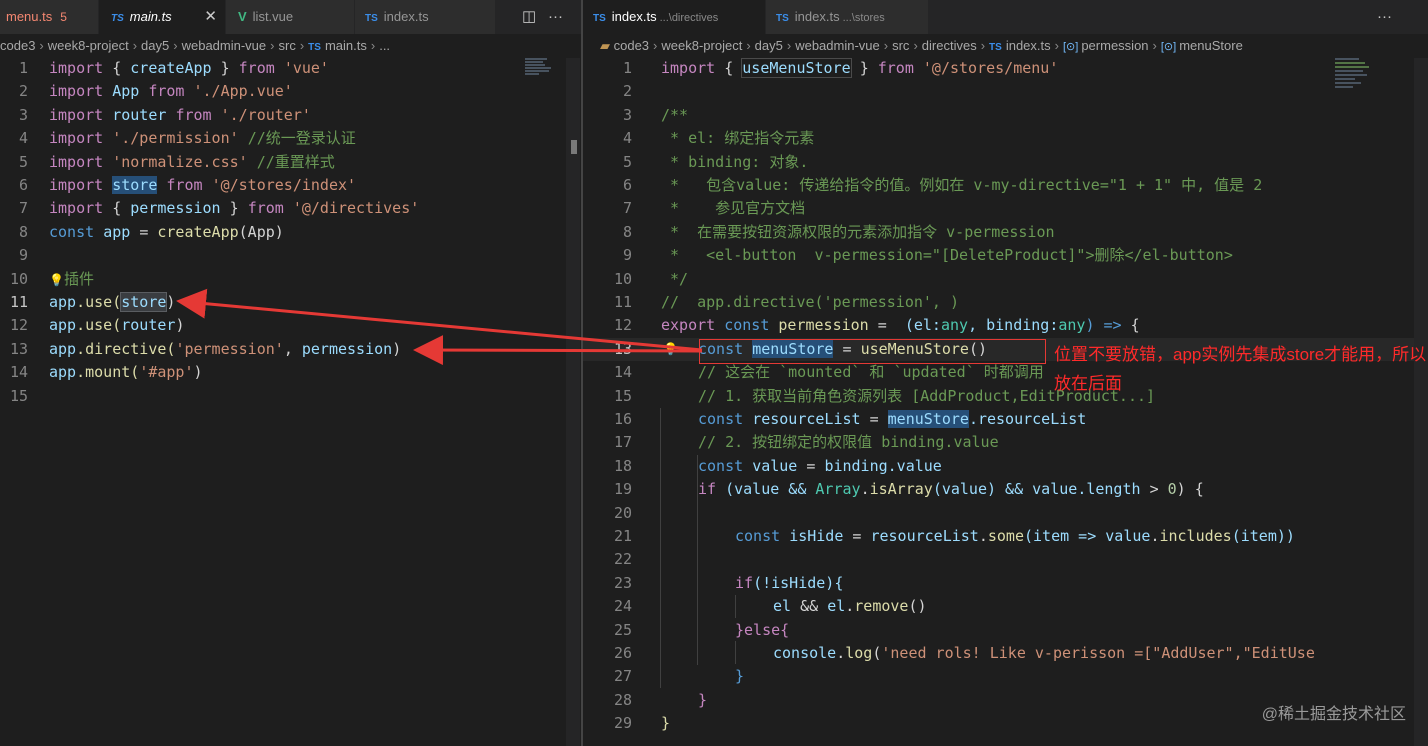 The height and width of the screenshot is (746, 1428). Describe the element at coordinates (1333, 714) in the screenshot. I see `watermark: @稀土掘金技术社区` at that location.